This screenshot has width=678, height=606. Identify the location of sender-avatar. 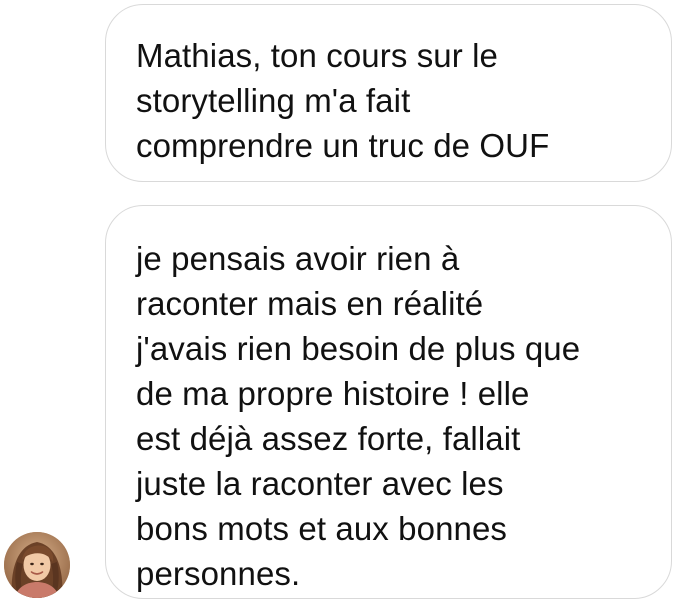
(37, 565).